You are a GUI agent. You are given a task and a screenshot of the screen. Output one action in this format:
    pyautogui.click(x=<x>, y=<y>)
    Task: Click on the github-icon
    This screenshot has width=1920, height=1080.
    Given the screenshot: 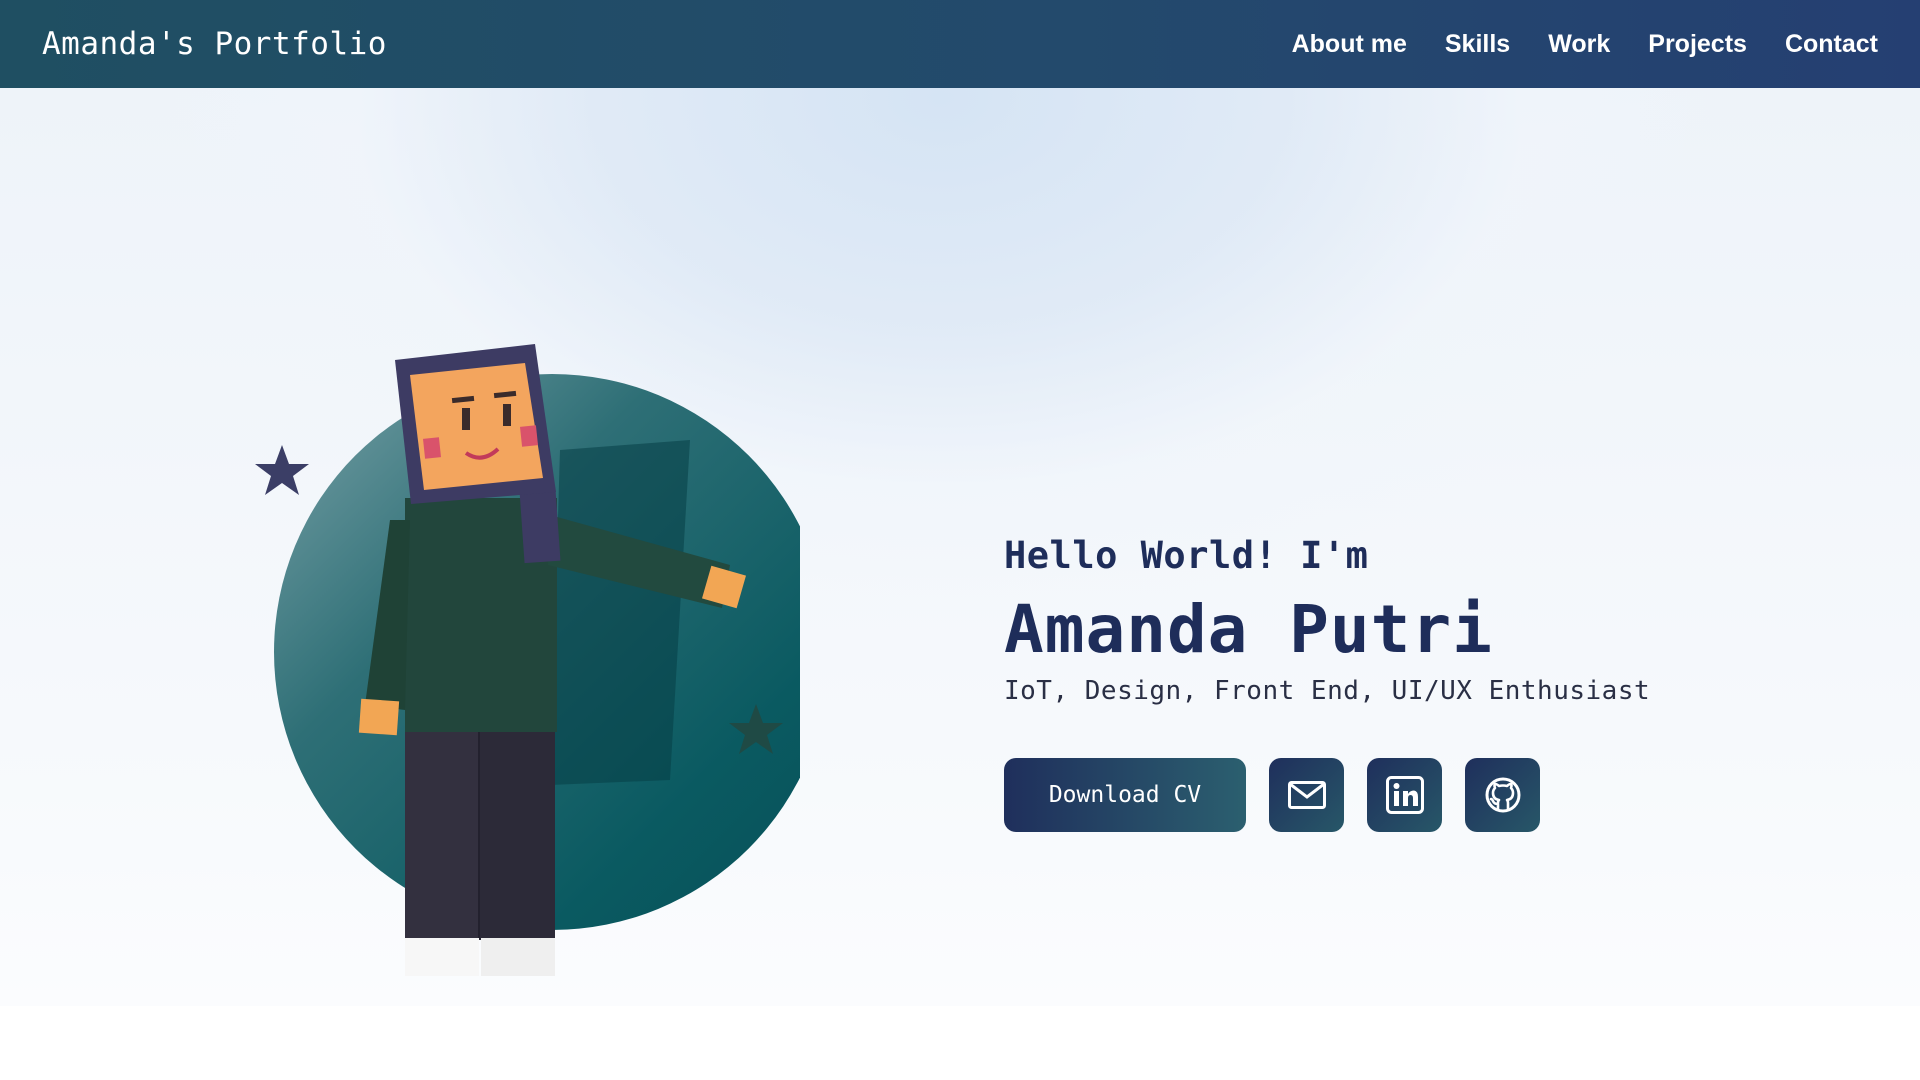 What is the action you would take?
    pyautogui.click(x=1502, y=795)
    